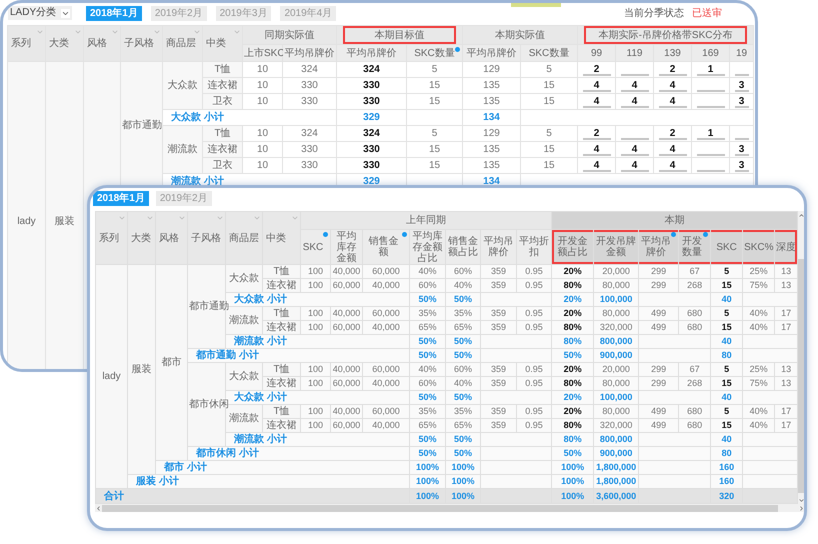 The width and height of the screenshot is (818, 544). I want to click on table-cell: 499, so click(658, 411).